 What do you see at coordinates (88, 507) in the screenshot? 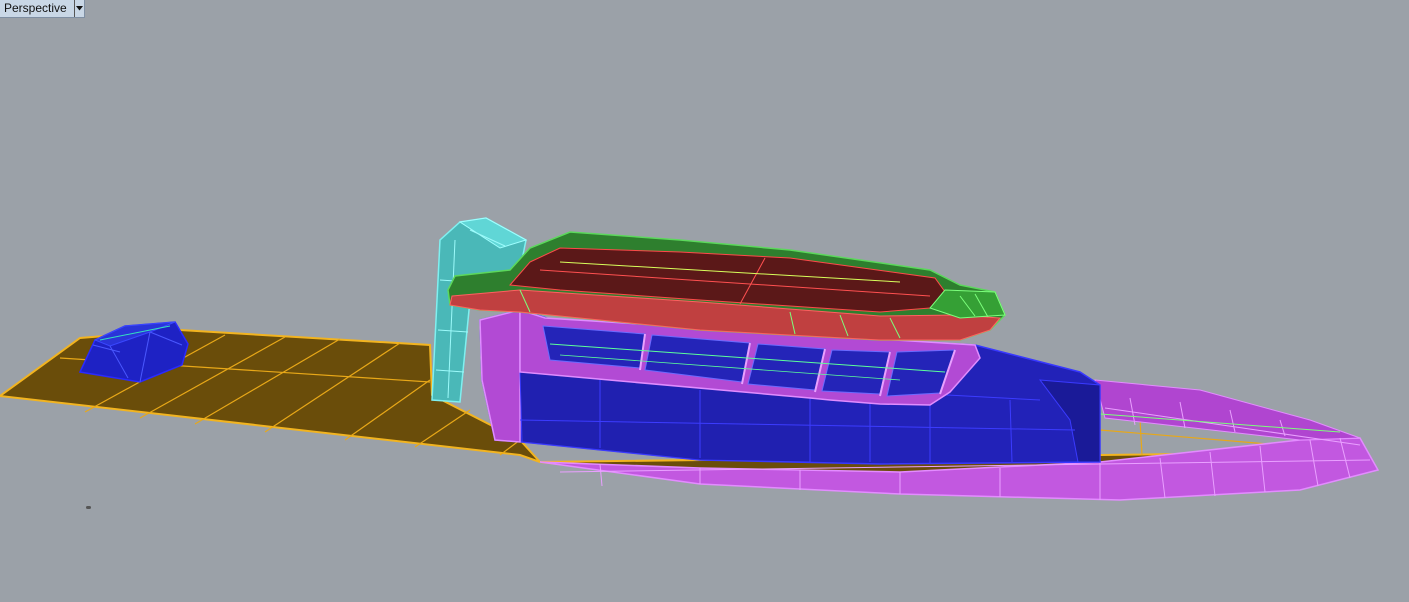
I see `cursor-marker` at bounding box center [88, 507].